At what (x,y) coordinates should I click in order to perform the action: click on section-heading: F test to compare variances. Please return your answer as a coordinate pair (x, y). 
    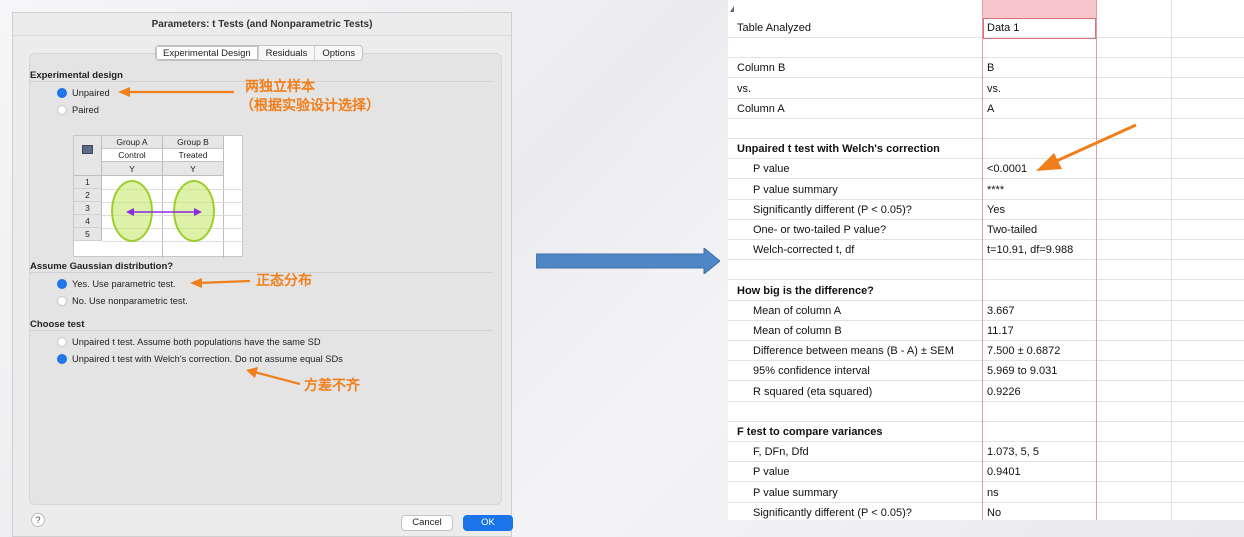
    Looking at the image, I should click on (810, 432).